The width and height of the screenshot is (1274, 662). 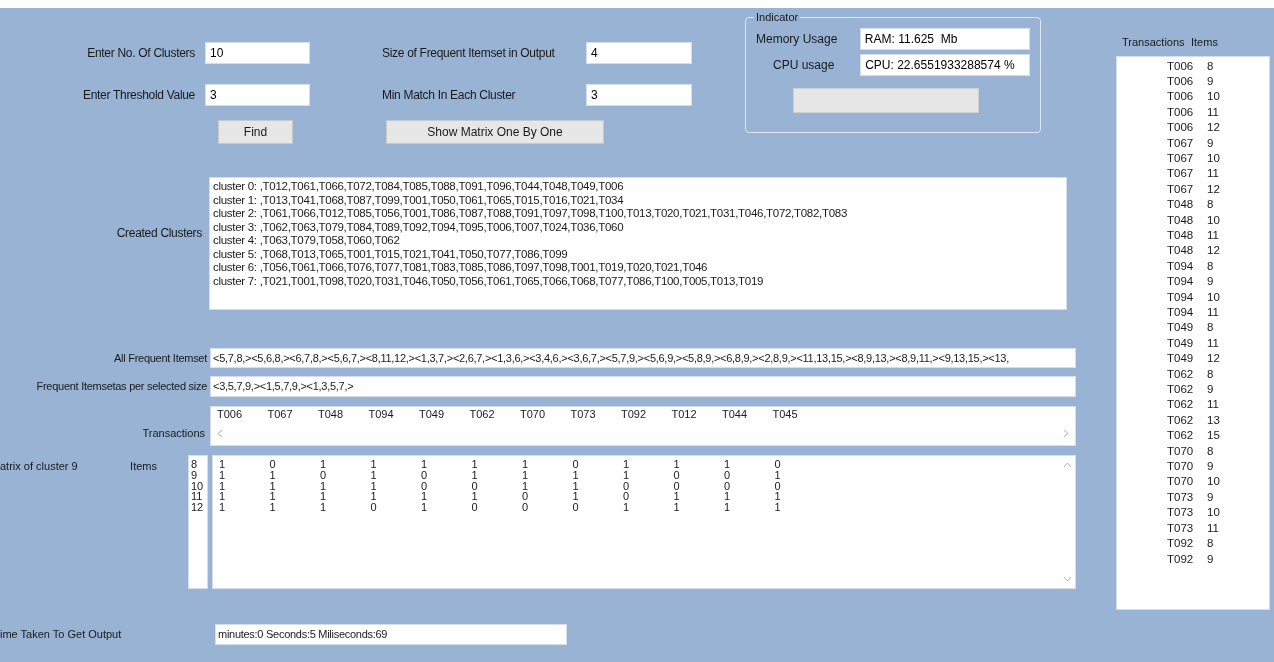 What do you see at coordinates (944, 39) in the screenshot?
I see `memory-field: RAM: 11.625 Mb` at bounding box center [944, 39].